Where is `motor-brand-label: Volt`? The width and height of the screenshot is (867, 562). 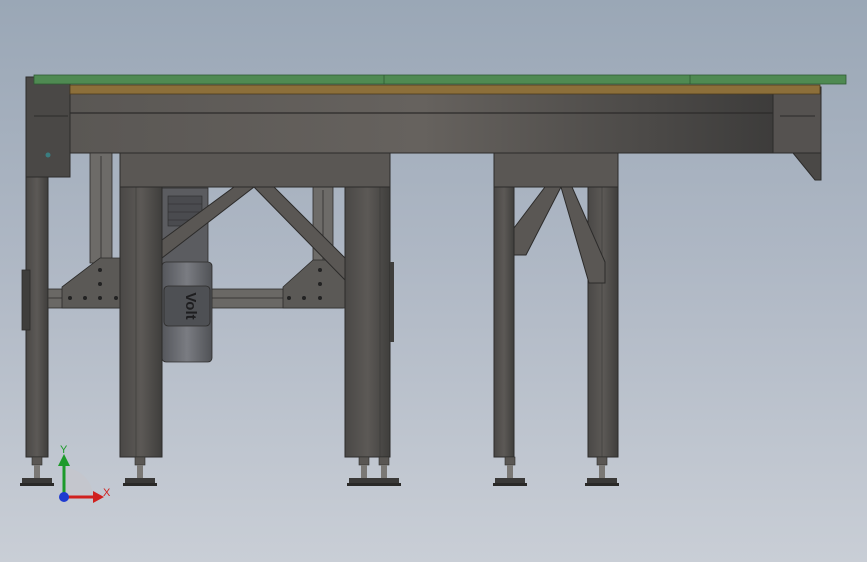 motor-brand-label: Volt is located at coordinates (190, 305).